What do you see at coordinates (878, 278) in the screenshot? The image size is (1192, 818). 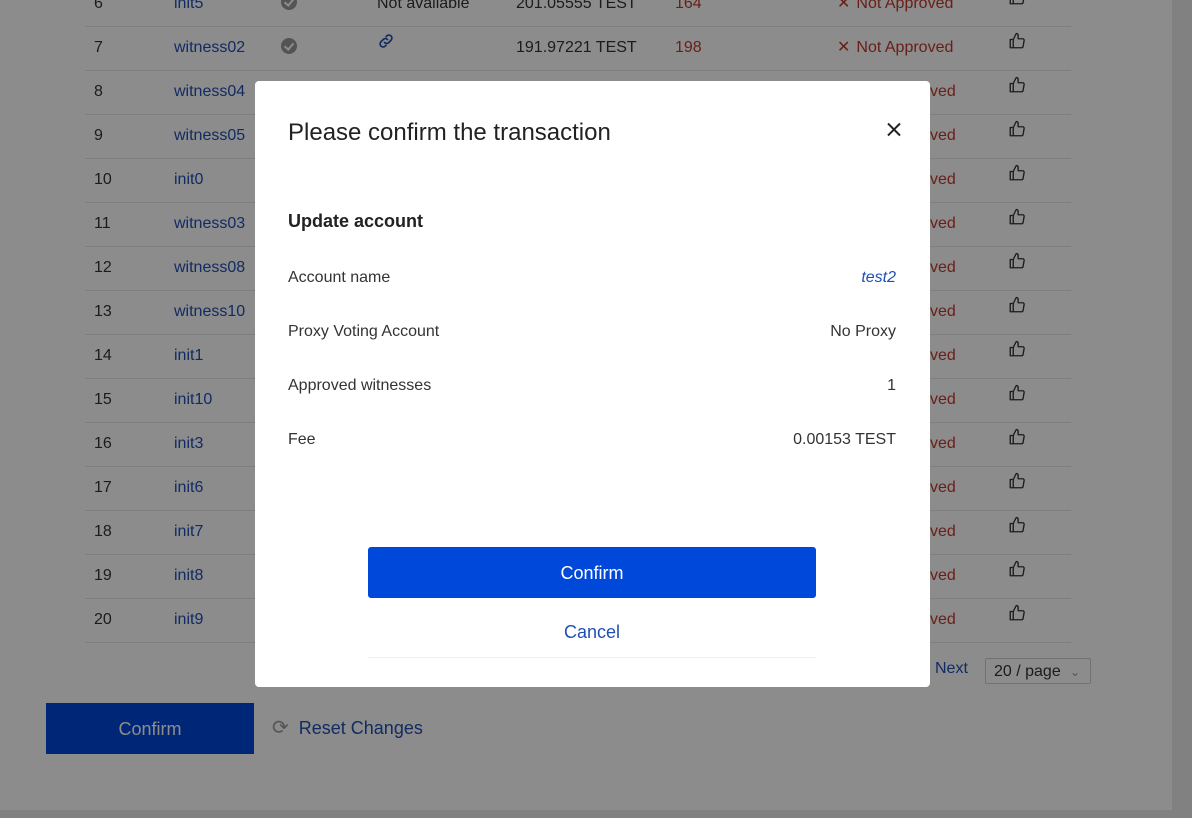 I see `account-name-link: test2` at bounding box center [878, 278].